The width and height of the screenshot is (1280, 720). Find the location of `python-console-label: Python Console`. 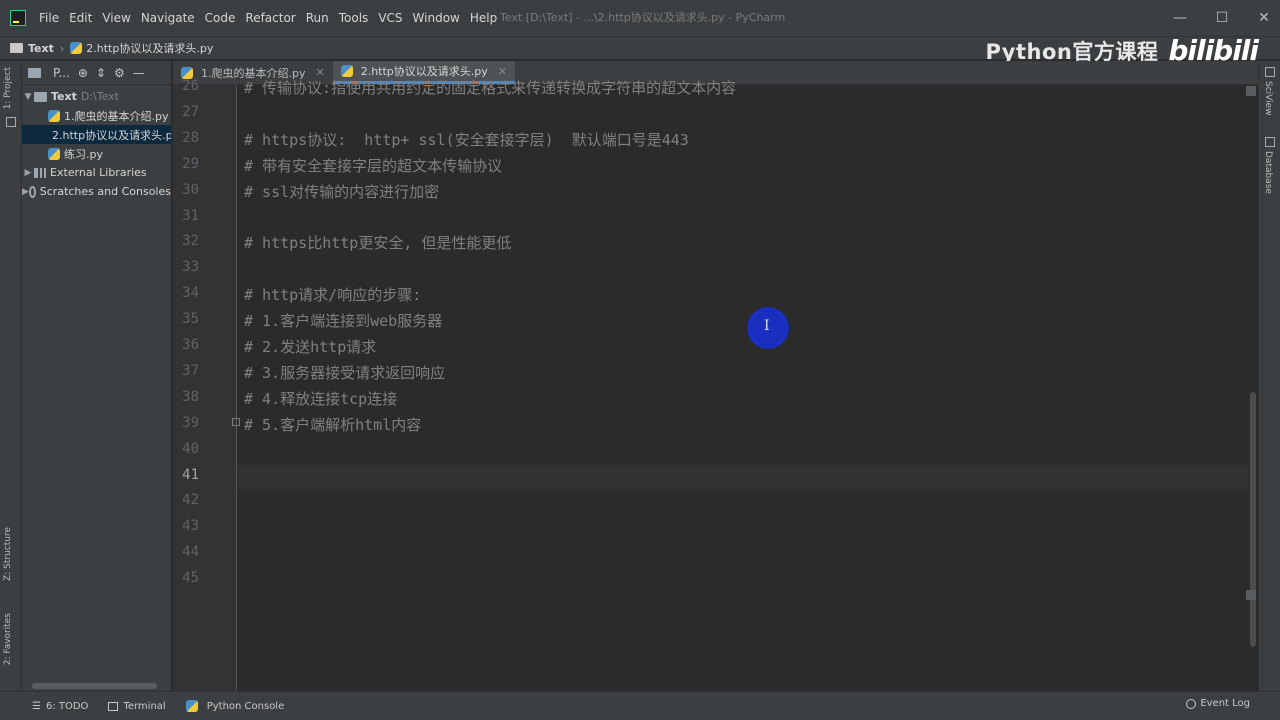

python-console-label: Python Console is located at coordinates (245, 706).